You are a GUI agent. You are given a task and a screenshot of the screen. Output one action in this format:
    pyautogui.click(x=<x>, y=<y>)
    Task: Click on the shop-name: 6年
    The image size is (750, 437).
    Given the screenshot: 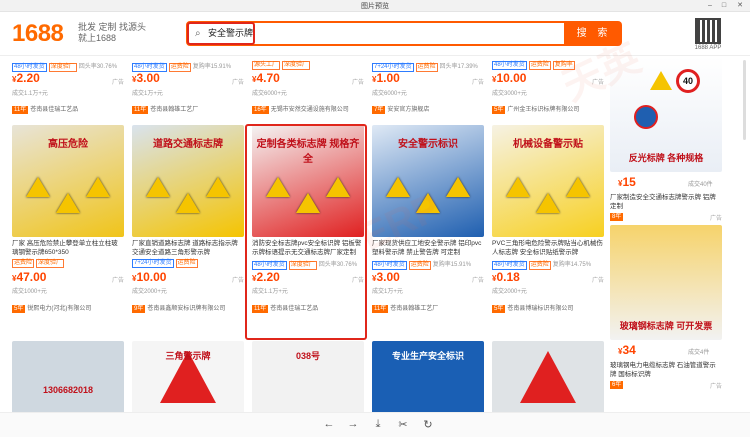 What is the action you would take?
    pyautogui.click(x=666, y=385)
    